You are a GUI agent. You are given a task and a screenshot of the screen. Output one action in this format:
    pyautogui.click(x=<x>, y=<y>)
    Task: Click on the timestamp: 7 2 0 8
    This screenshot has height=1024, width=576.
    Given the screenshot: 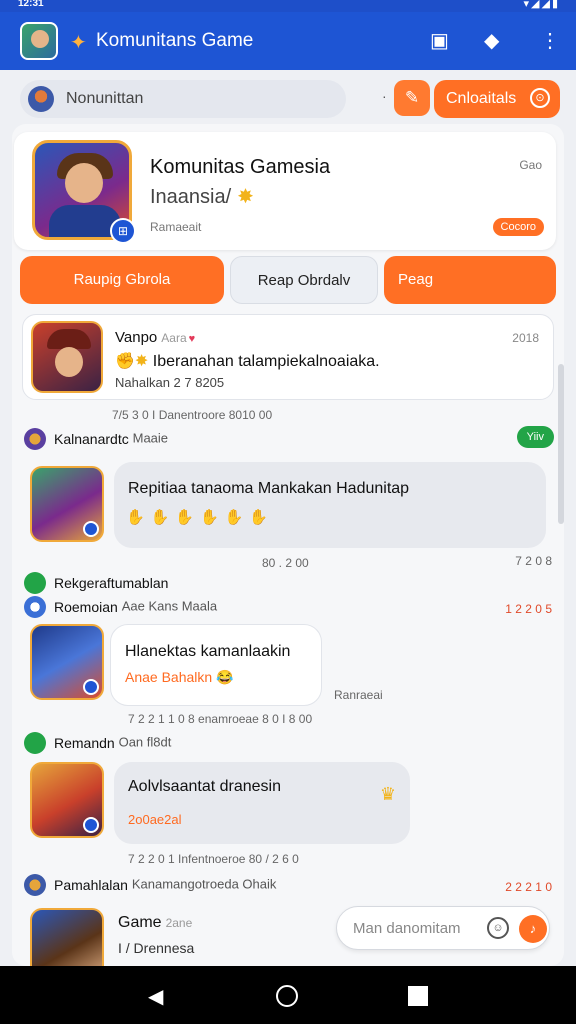 What is the action you would take?
    pyautogui.click(x=533, y=561)
    